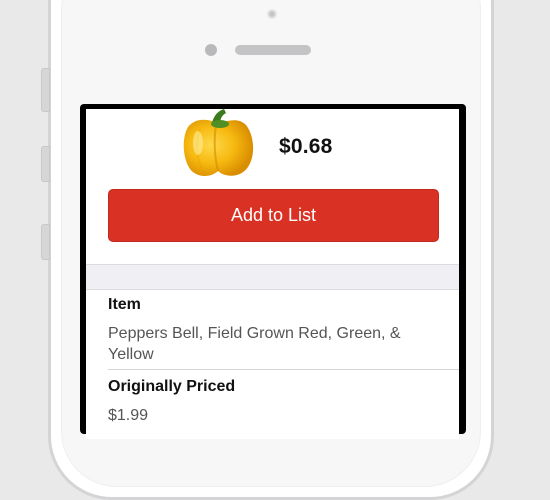  Describe the element at coordinates (272, 277) in the screenshot. I see `section-divider` at that location.